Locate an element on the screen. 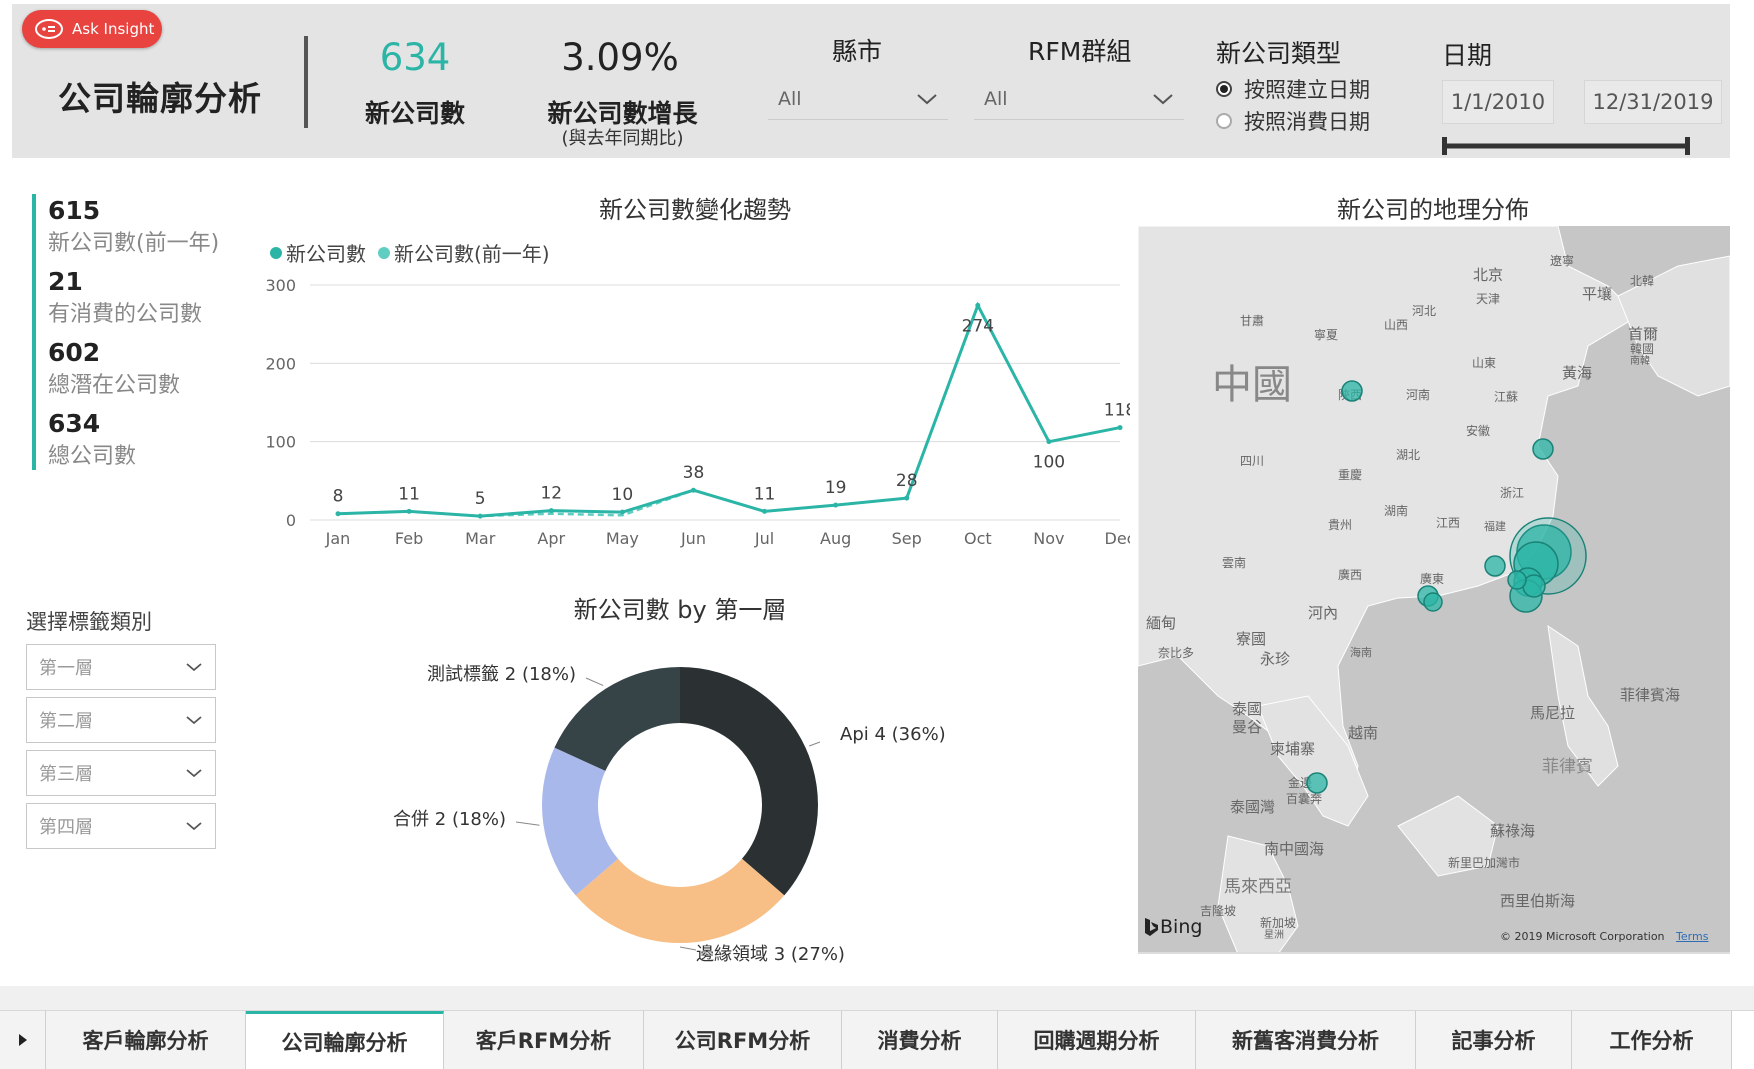  radio-by-purchase-date: 按照消費日期 is located at coordinates (1293, 121).